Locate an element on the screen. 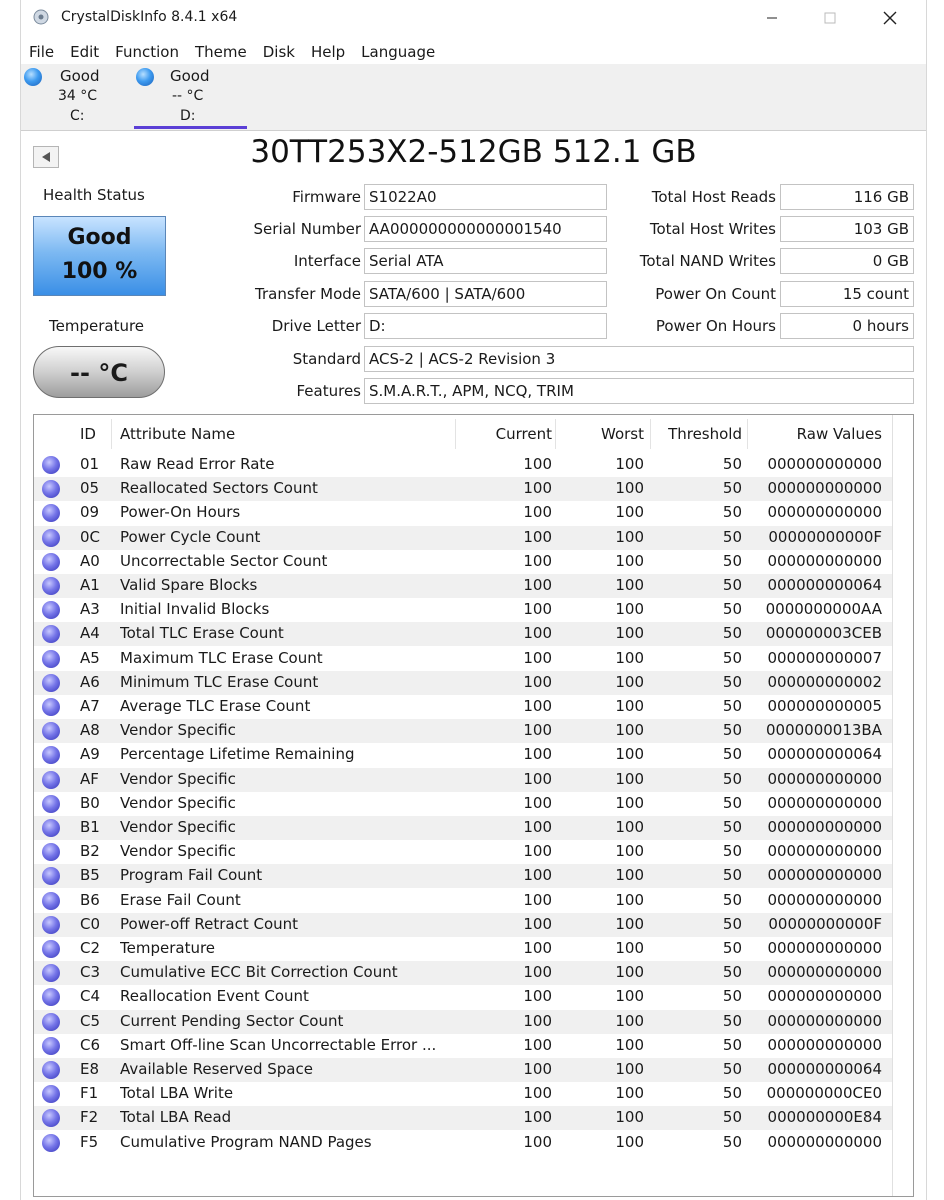 The width and height of the screenshot is (944, 1200). attribute-id: A7 is located at coordinates (90, 706).